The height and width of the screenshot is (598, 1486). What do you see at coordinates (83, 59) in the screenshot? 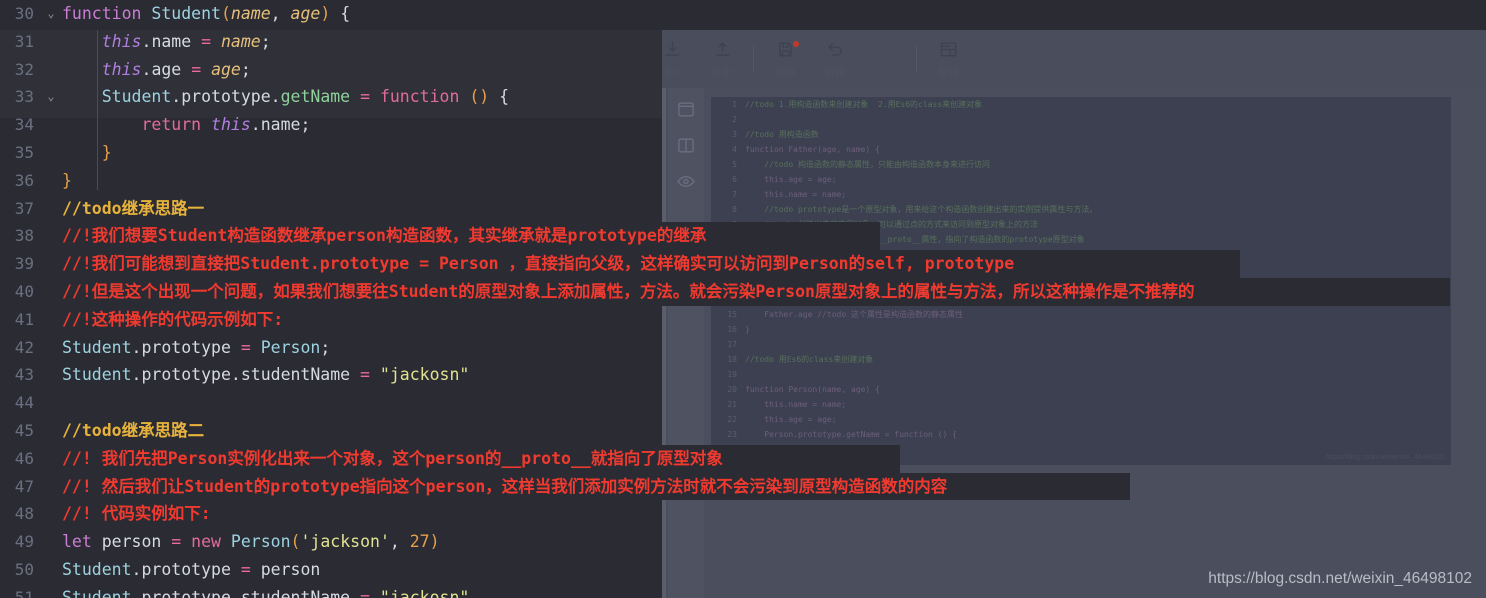
I see `toolbar-button-strikethrough: S̶ 删除线` at bounding box center [83, 59].